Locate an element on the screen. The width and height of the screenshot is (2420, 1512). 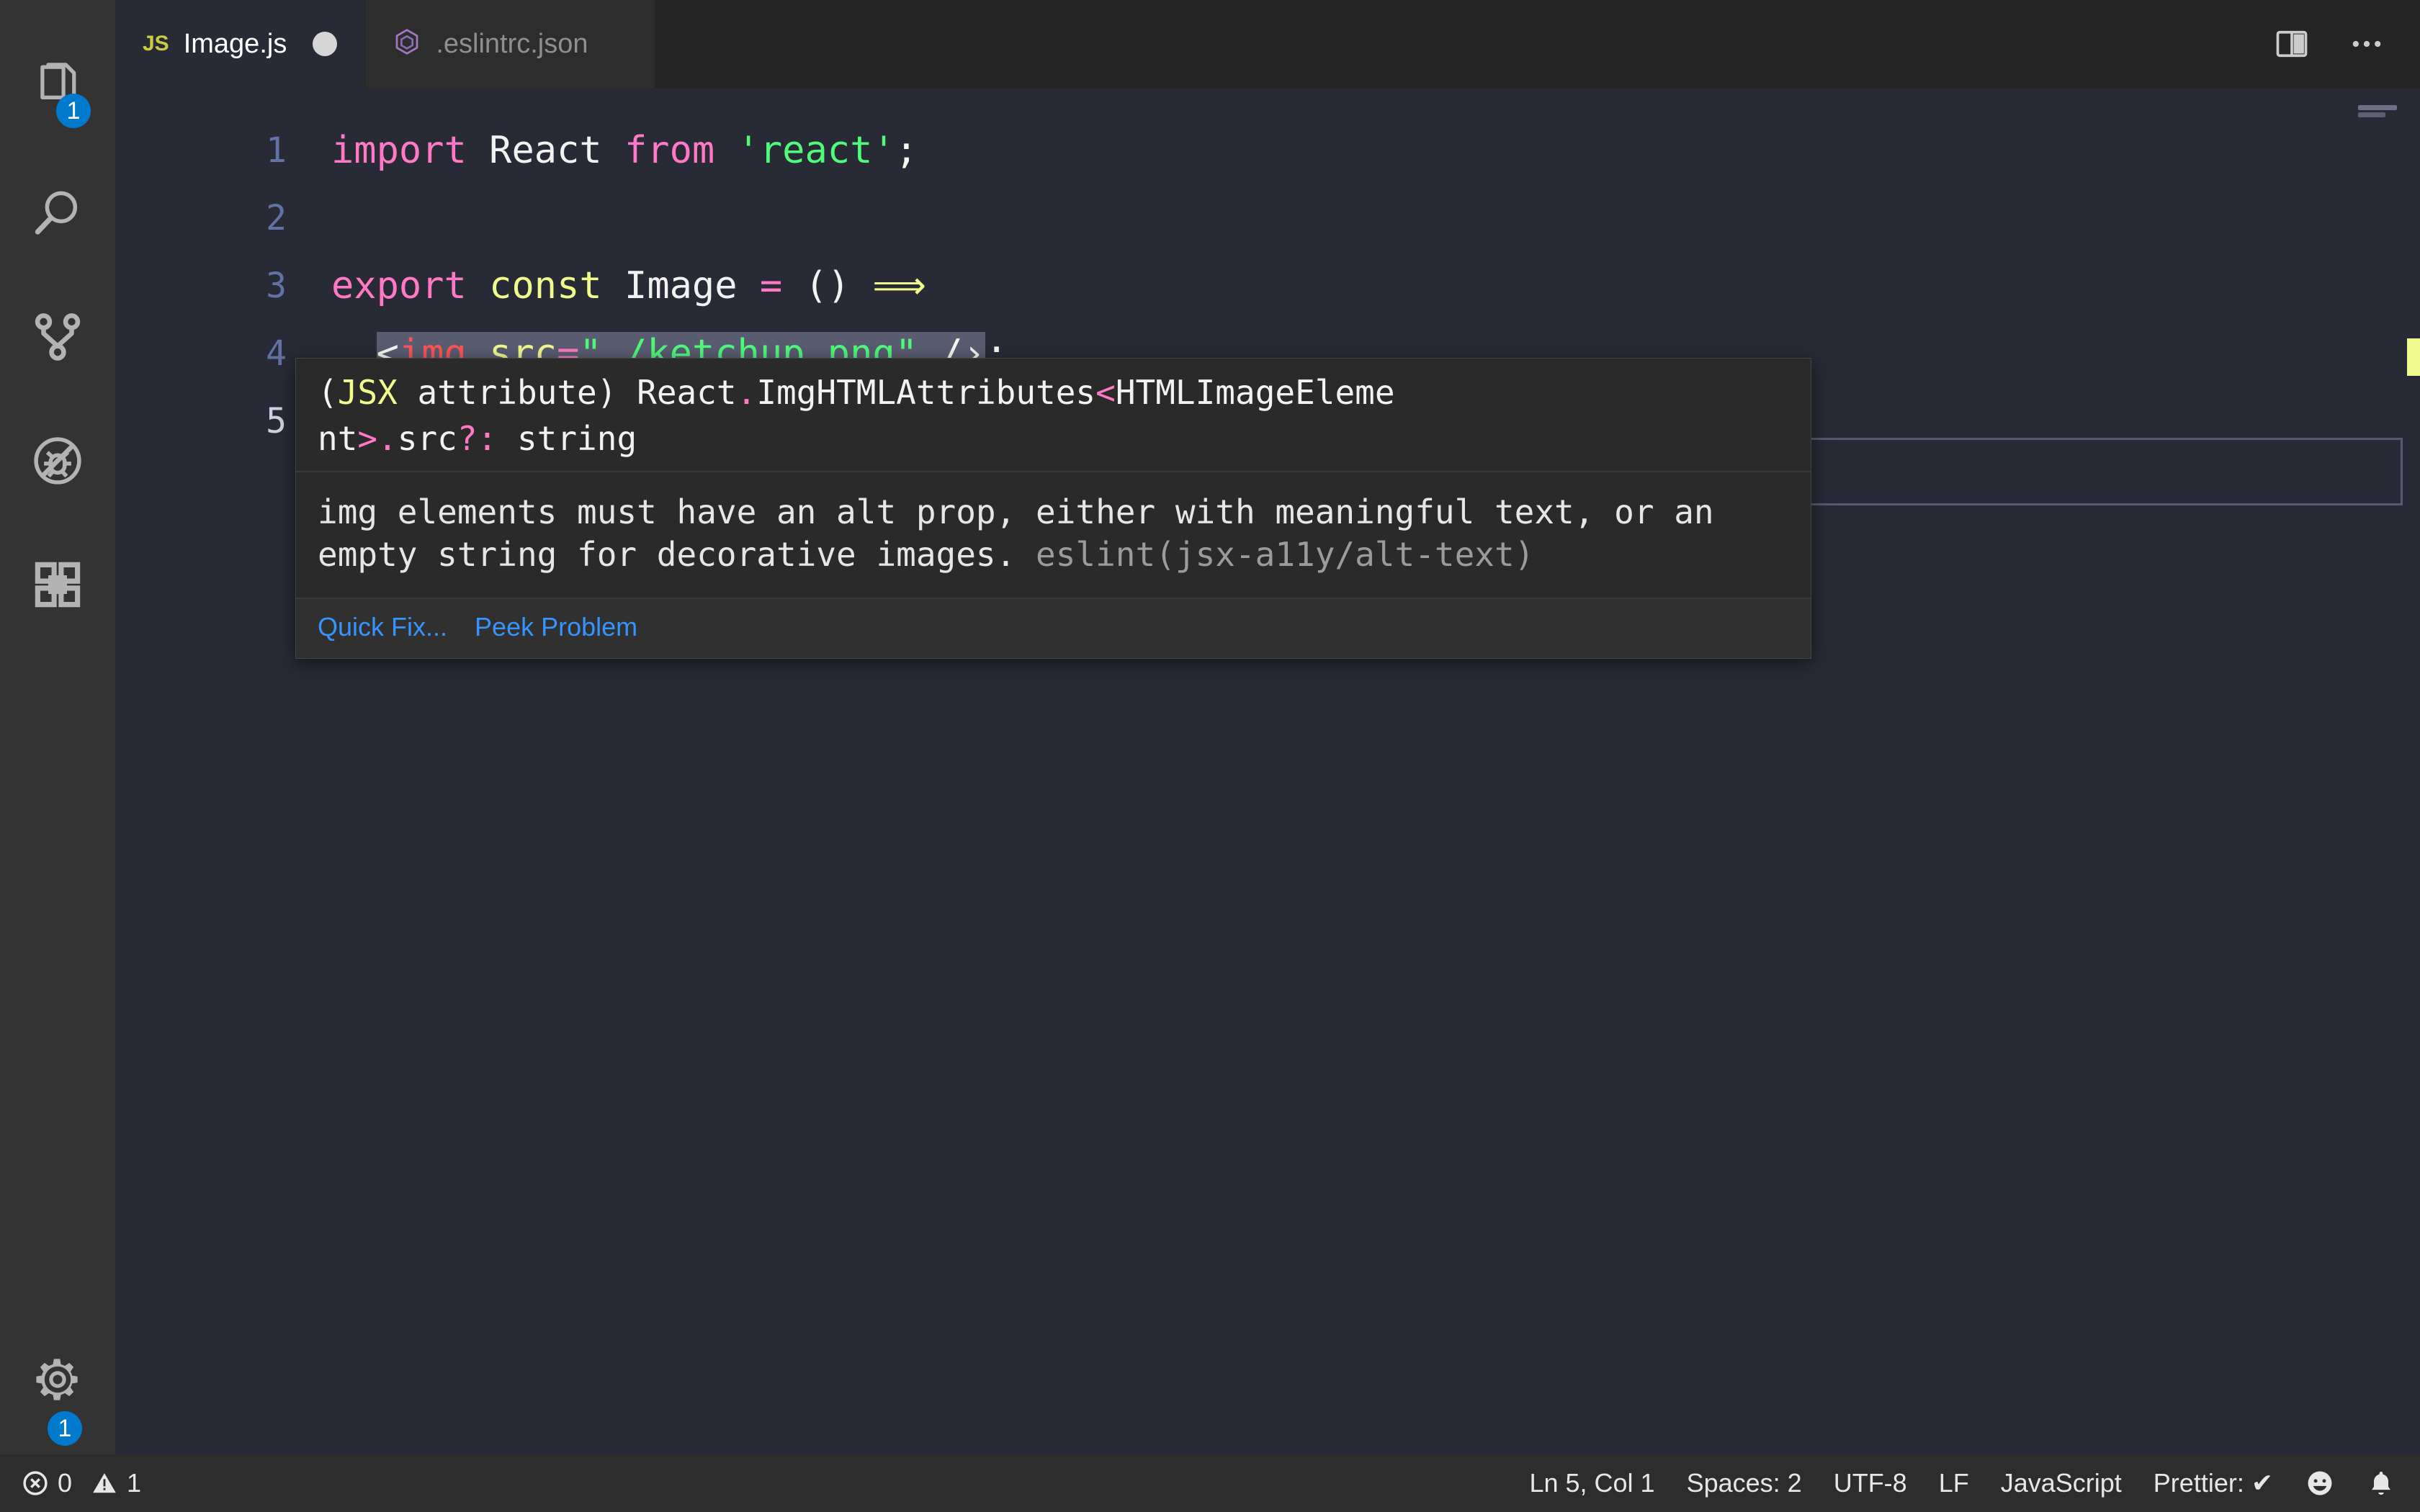
tab-eslintrc-json: .eslintrc.json is located at coordinates (510, 44).